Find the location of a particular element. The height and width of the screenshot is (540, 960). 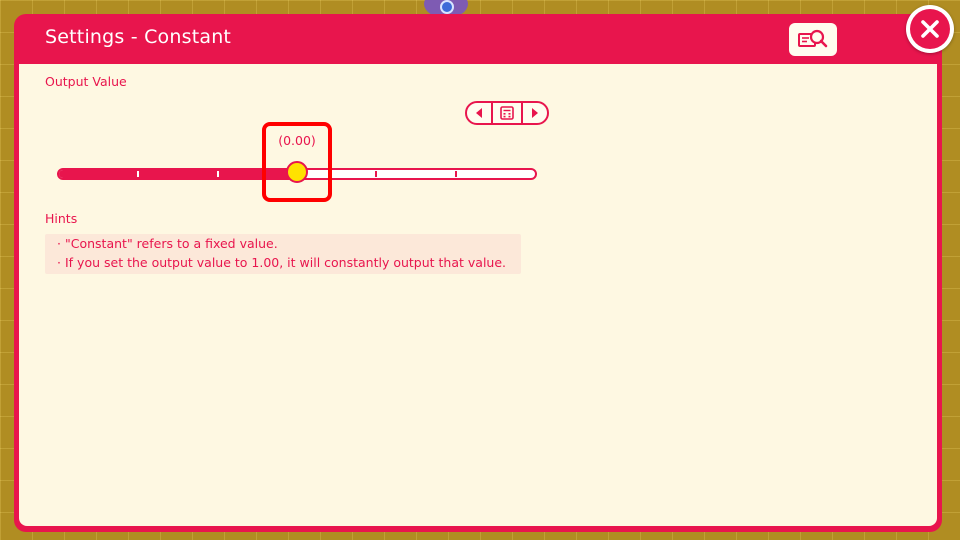

help-button is located at coordinates (813, 39).